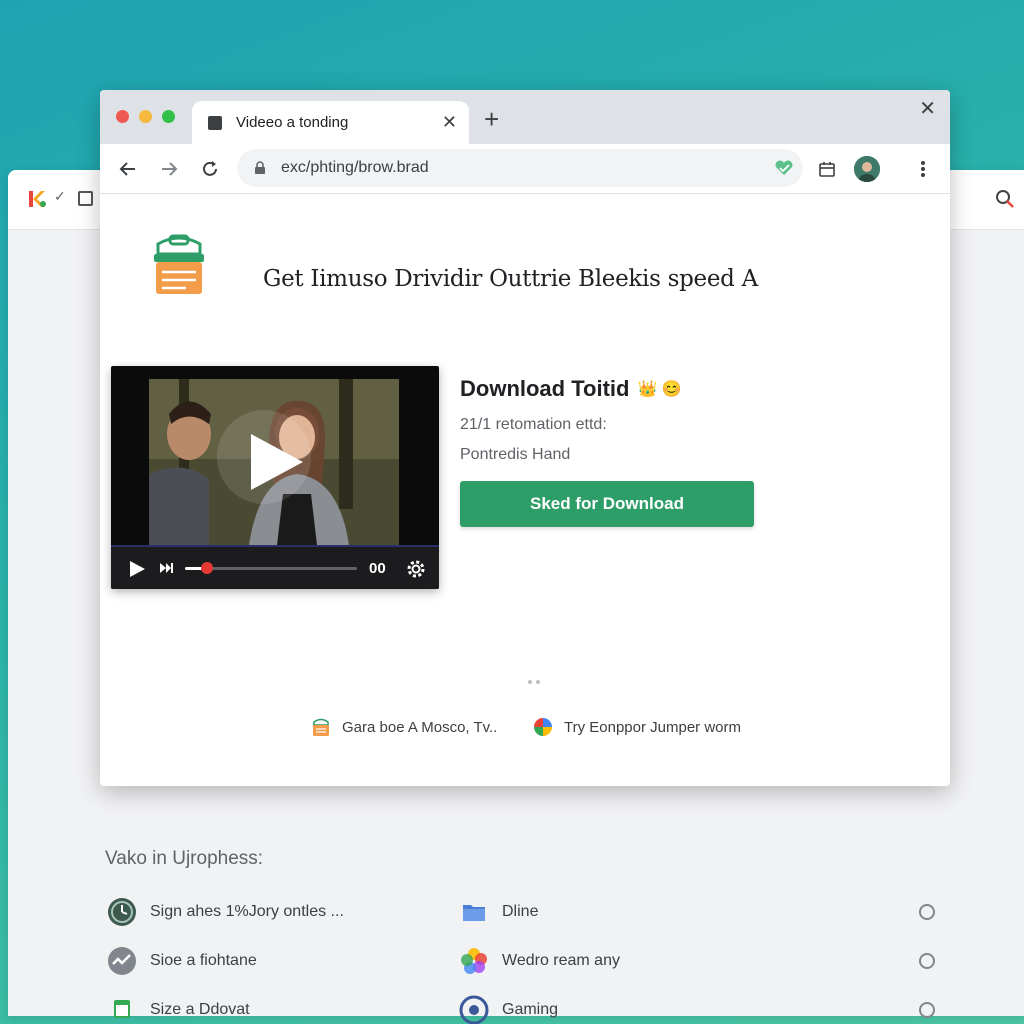  What do you see at coordinates (474, 961) in the screenshot?
I see `photos-icon` at bounding box center [474, 961].